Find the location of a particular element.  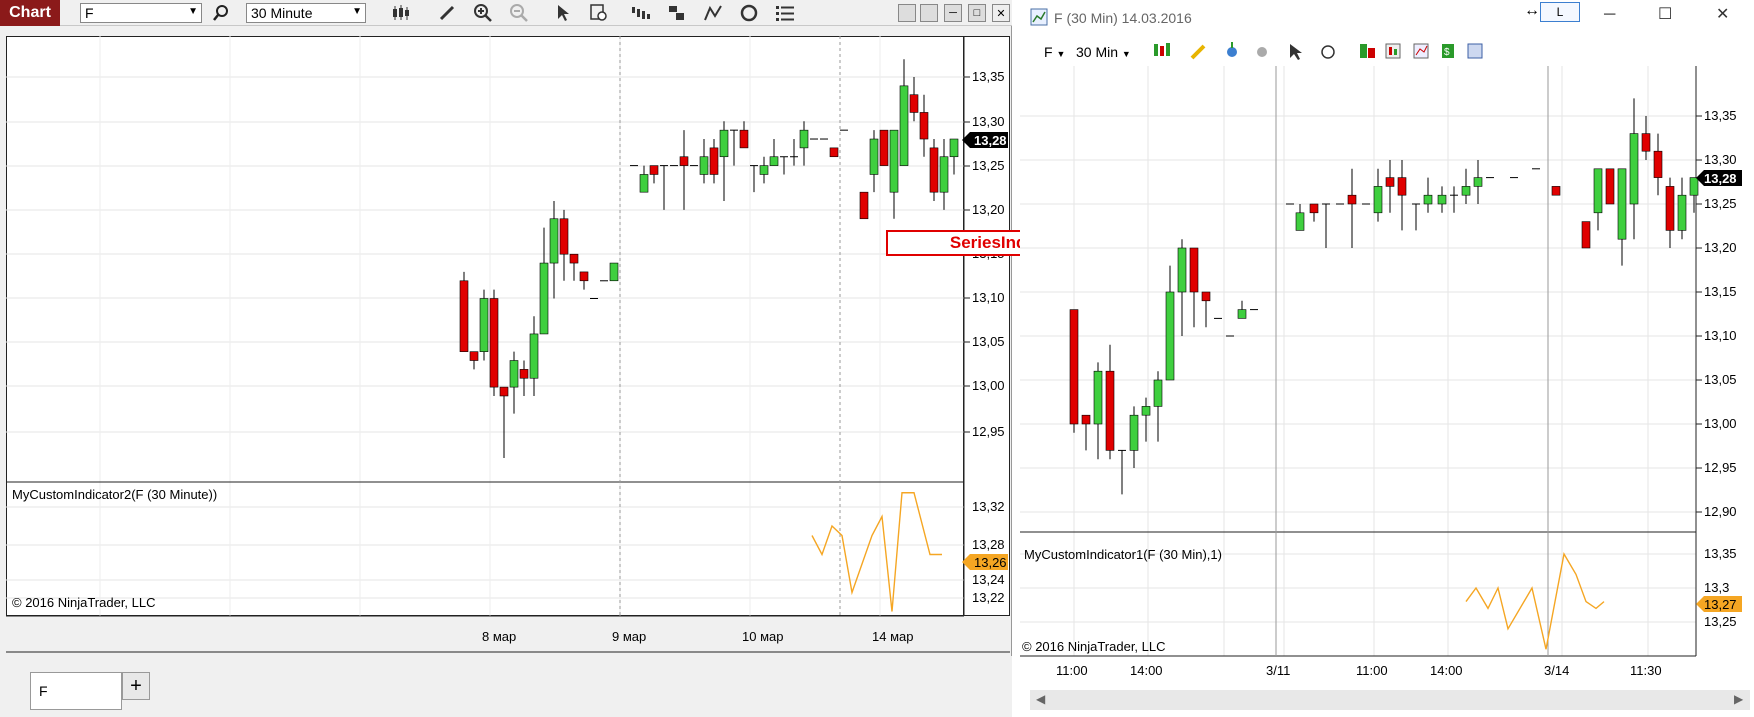

left-indicator-line is located at coordinates (876, 552).